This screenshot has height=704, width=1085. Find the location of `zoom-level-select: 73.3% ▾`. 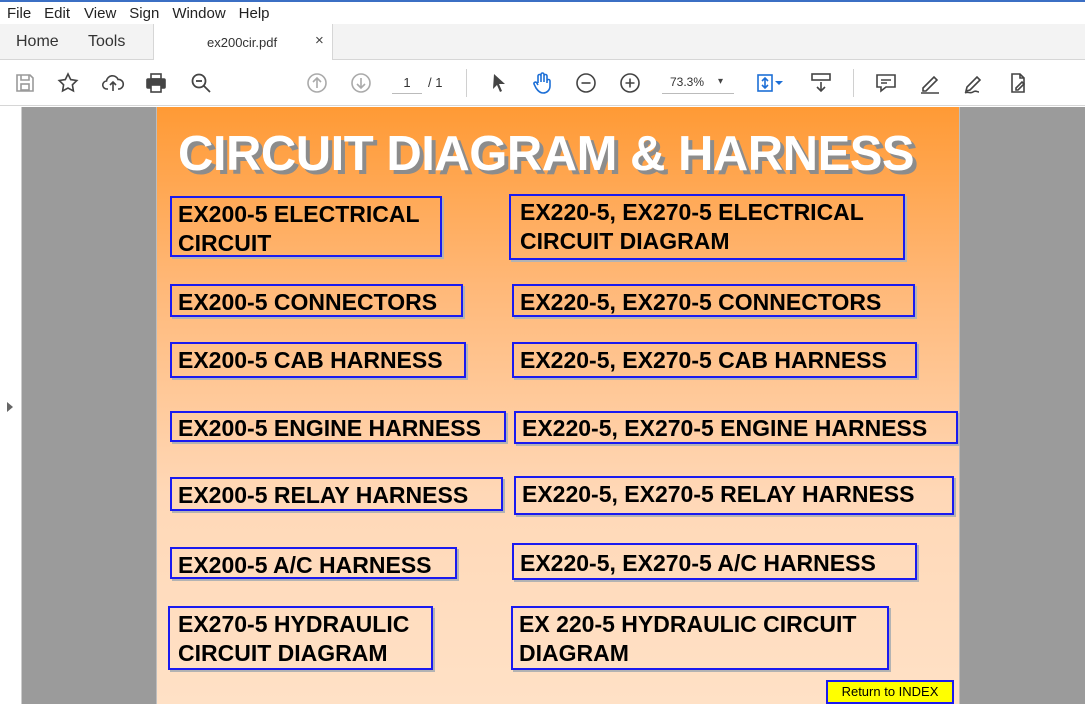

zoom-level-select: 73.3% ▾ is located at coordinates (698, 83).